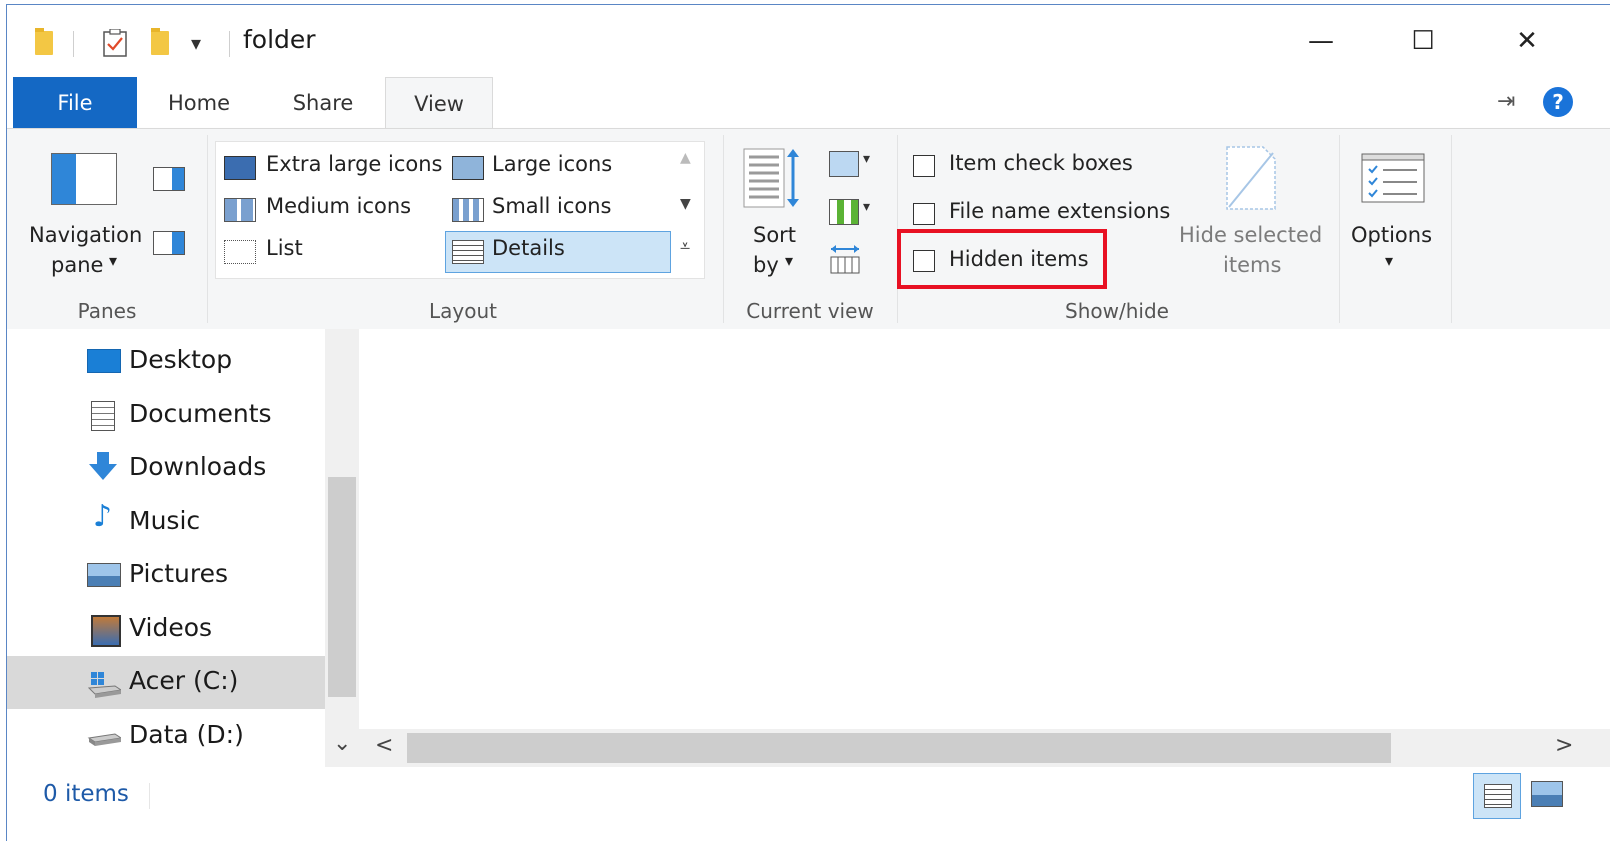  I want to click on nav-item-label: Documents, so click(200, 413).